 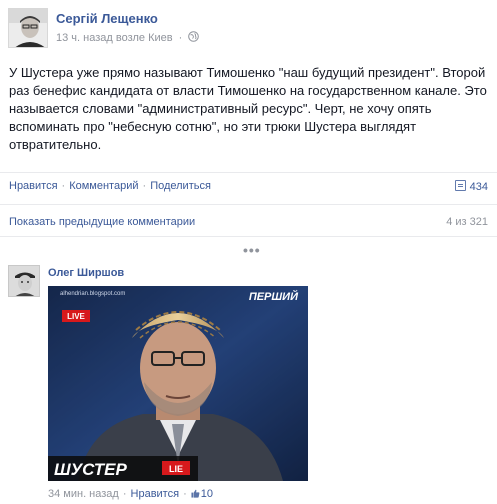 I want to click on comment-link: Комментарий, so click(x=103, y=186).